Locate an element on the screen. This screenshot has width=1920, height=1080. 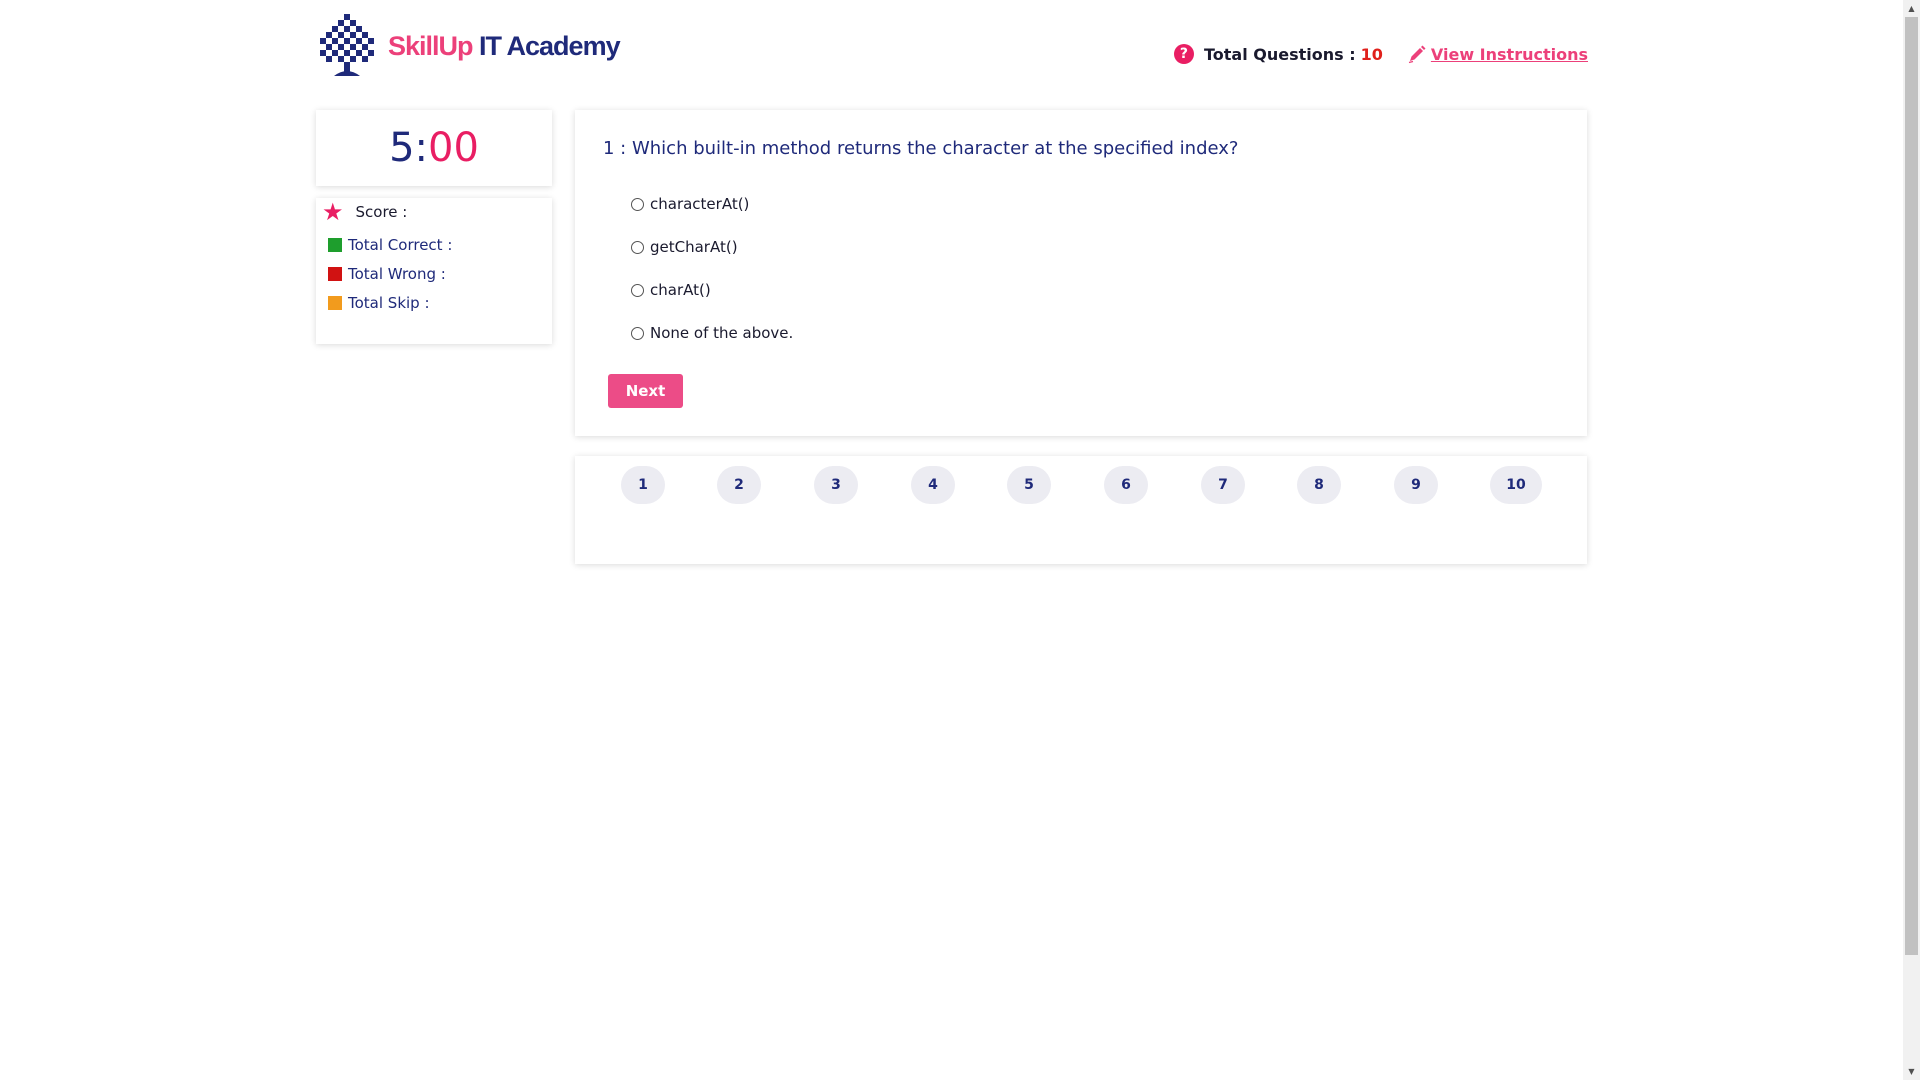
next-button: Next is located at coordinates (645, 391).